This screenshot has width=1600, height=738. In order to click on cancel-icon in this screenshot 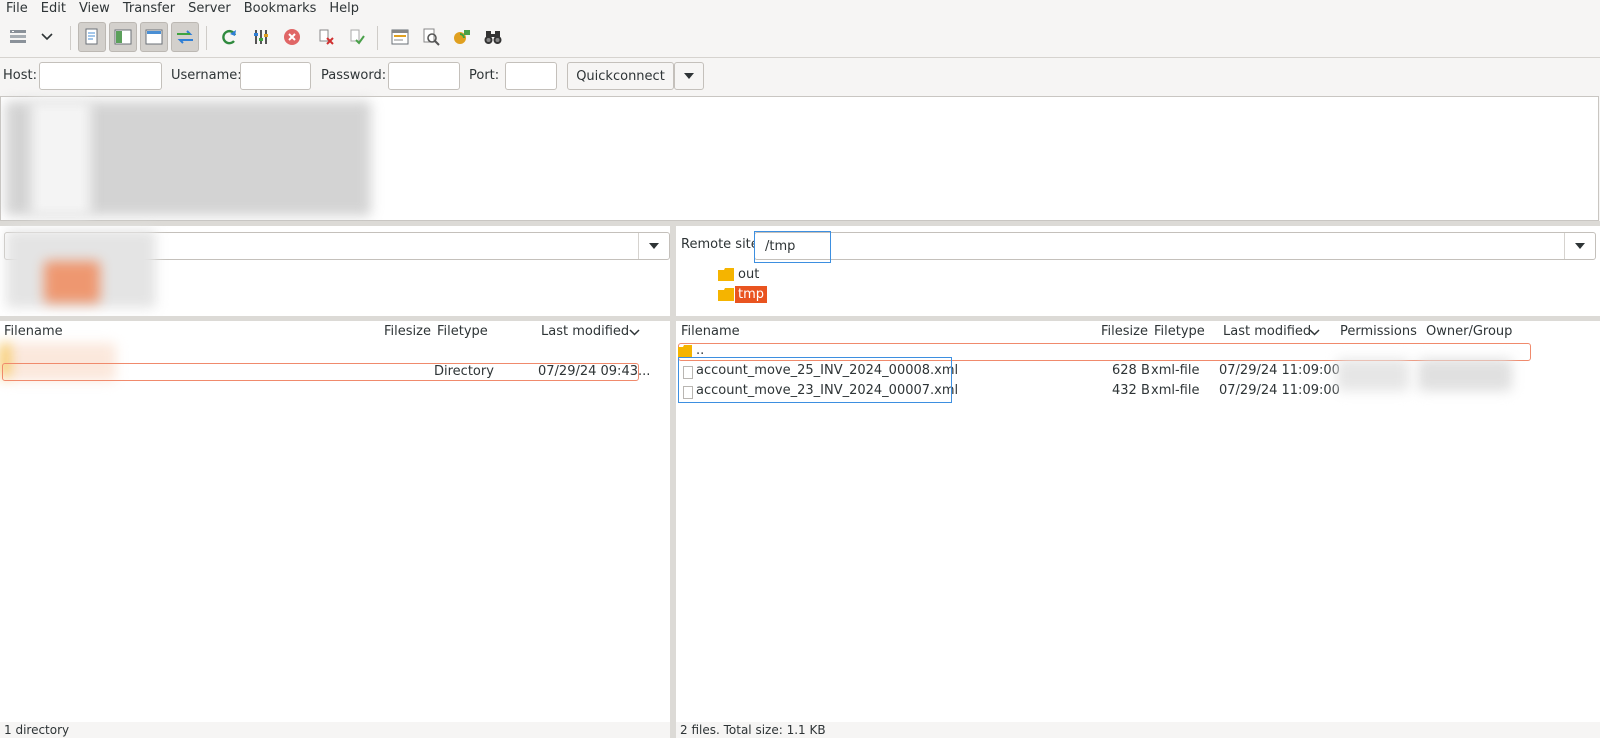, I will do `click(292, 37)`.